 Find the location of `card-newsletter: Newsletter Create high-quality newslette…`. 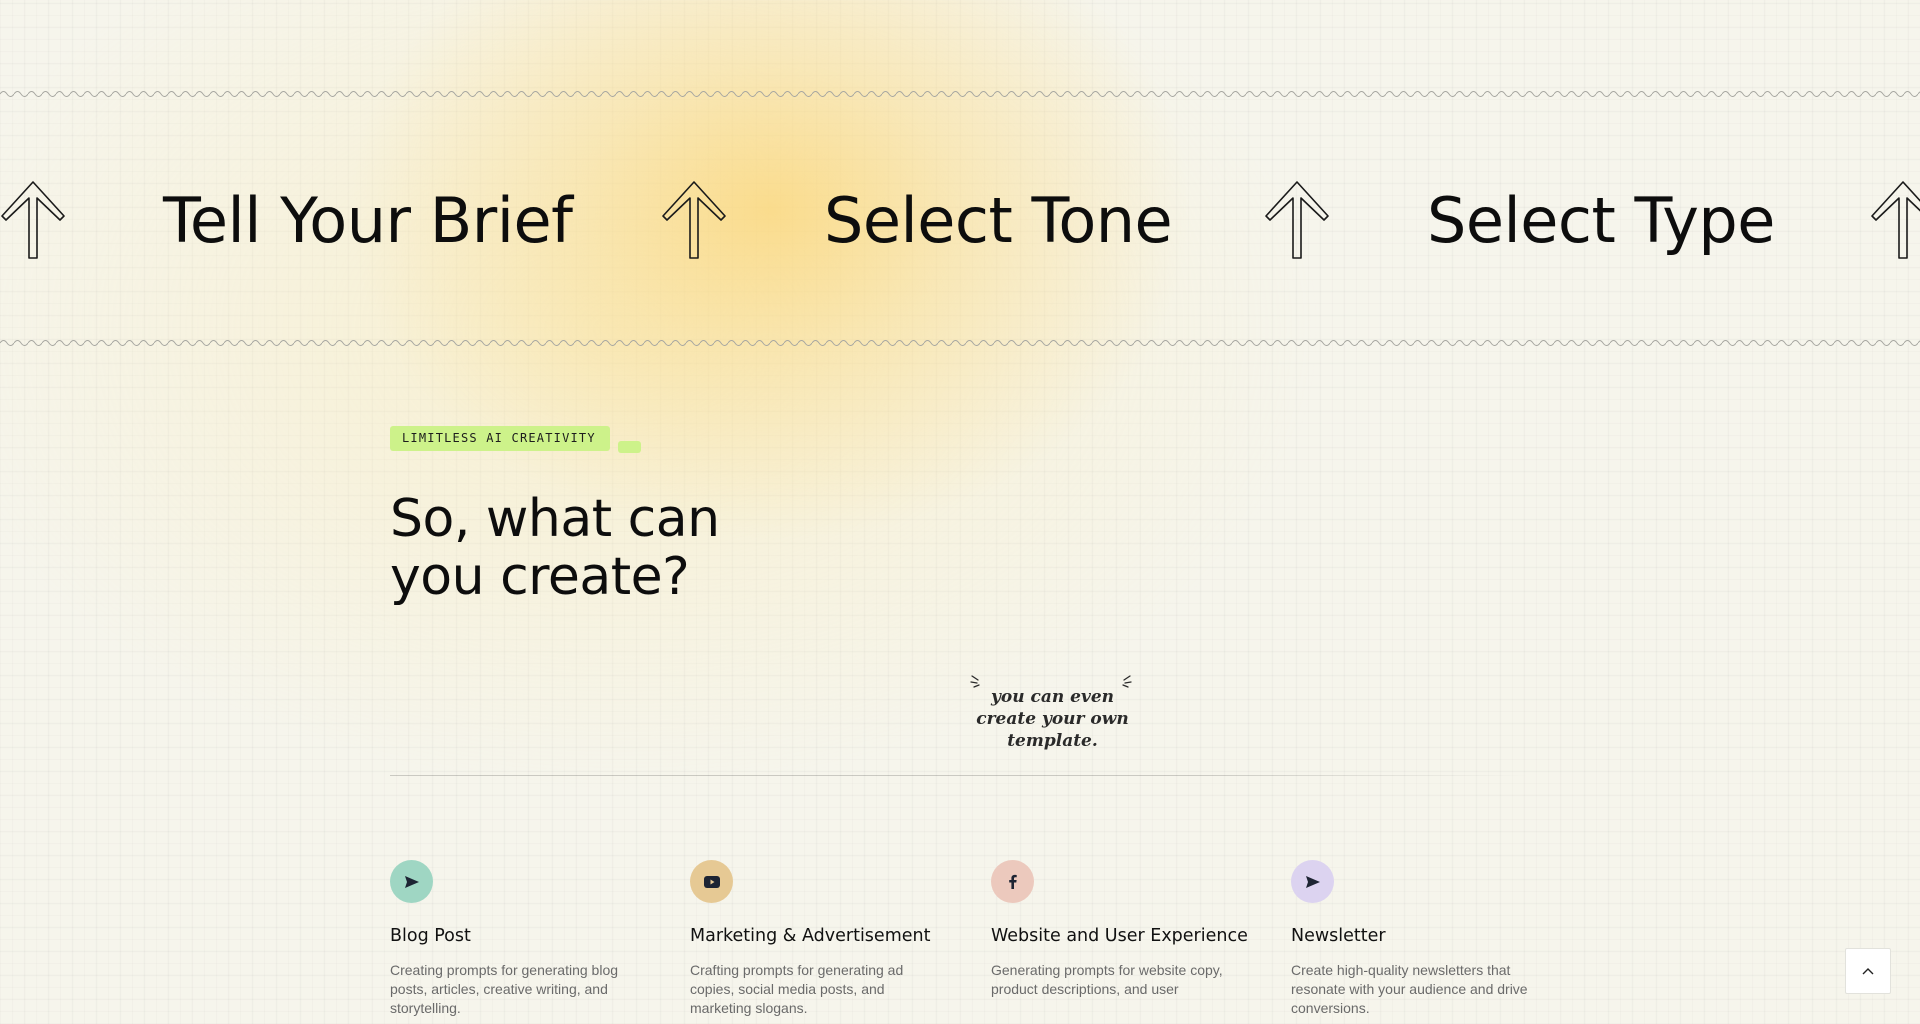

card-newsletter: Newsletter Create high-quality newslette… is located at coordinates (1421, 939).